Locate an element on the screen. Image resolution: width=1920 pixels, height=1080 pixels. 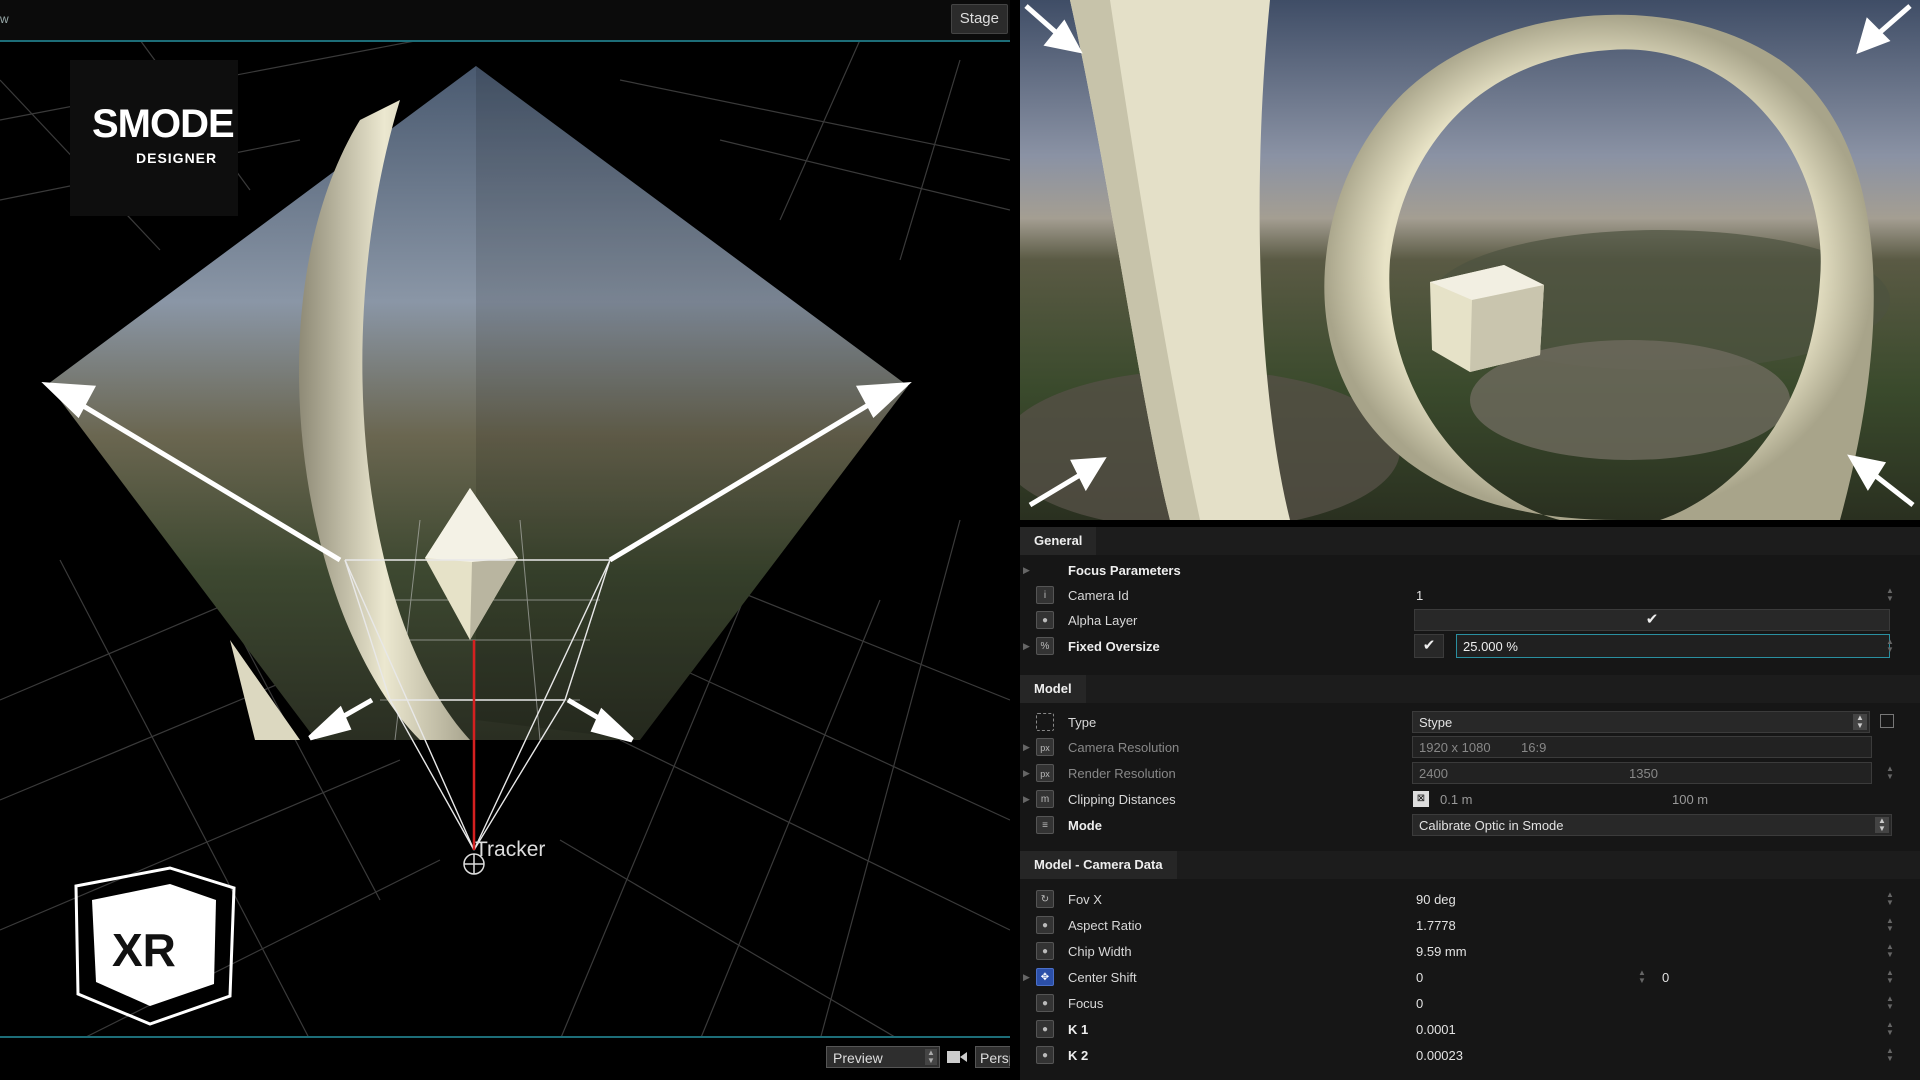
angle-icon: ↻ is located at coordinates (1045, 899).